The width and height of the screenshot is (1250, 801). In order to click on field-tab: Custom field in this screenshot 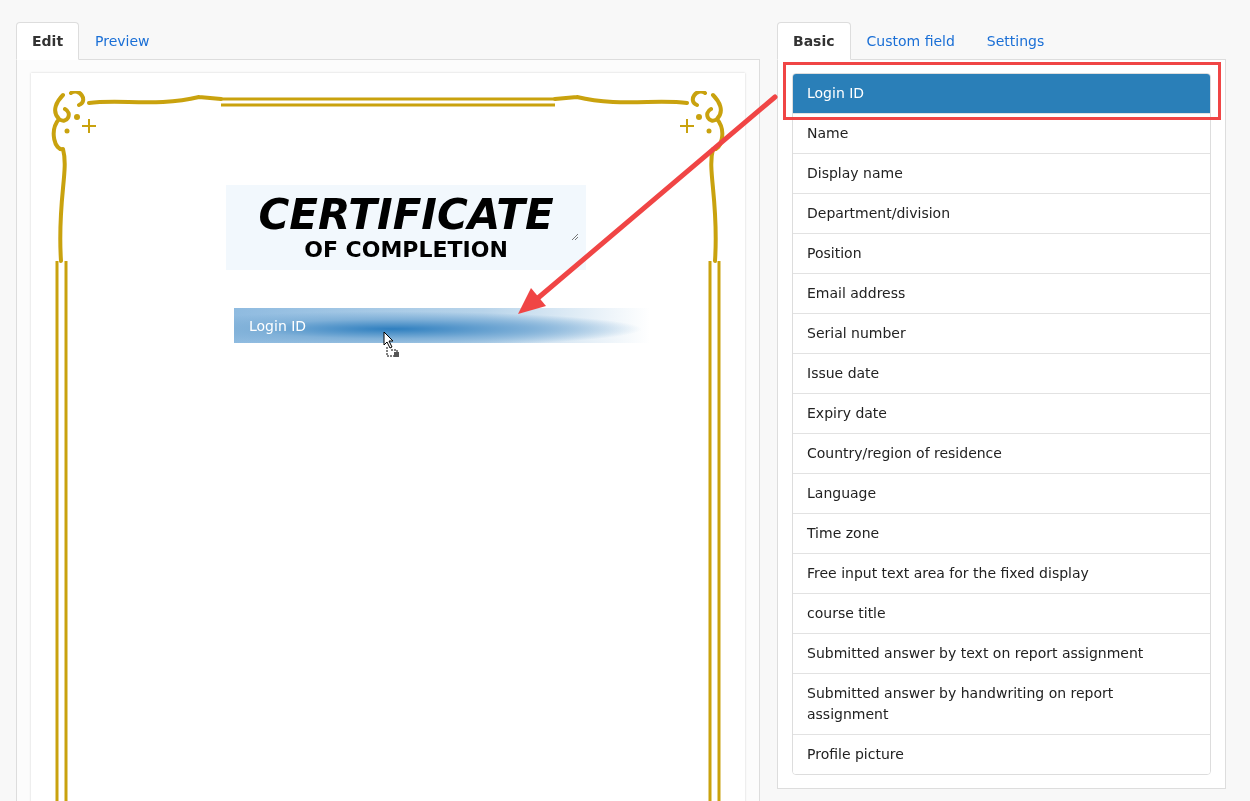, I will do `click(910, 41)`.